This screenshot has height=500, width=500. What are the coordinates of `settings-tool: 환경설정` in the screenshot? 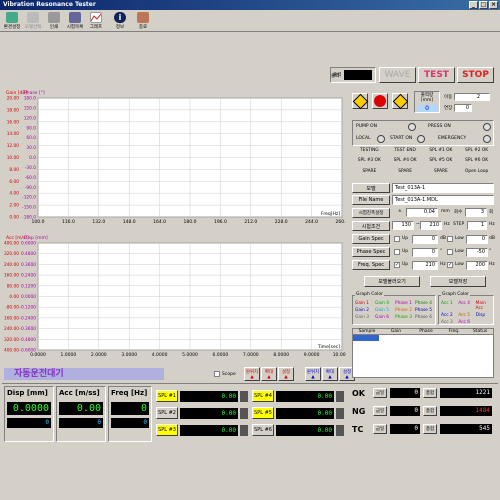 It's located at (12, 21).